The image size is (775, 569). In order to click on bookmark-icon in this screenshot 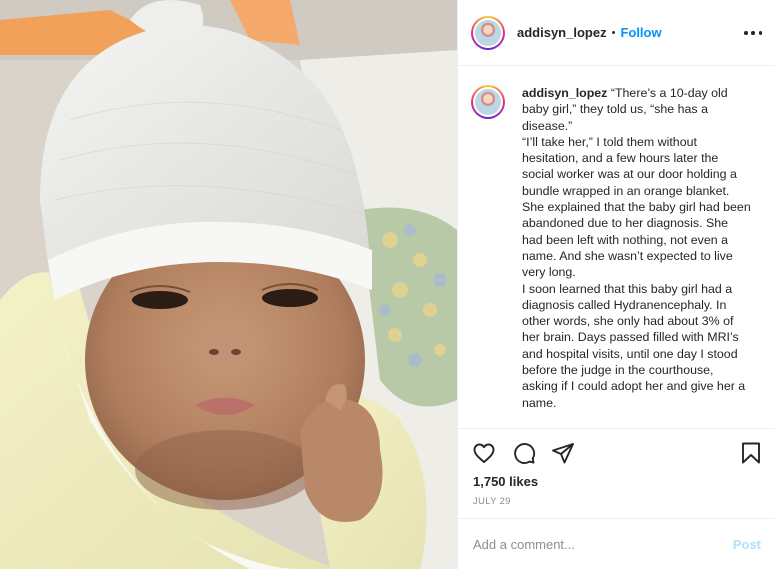, I will do `click(751, 453)`.